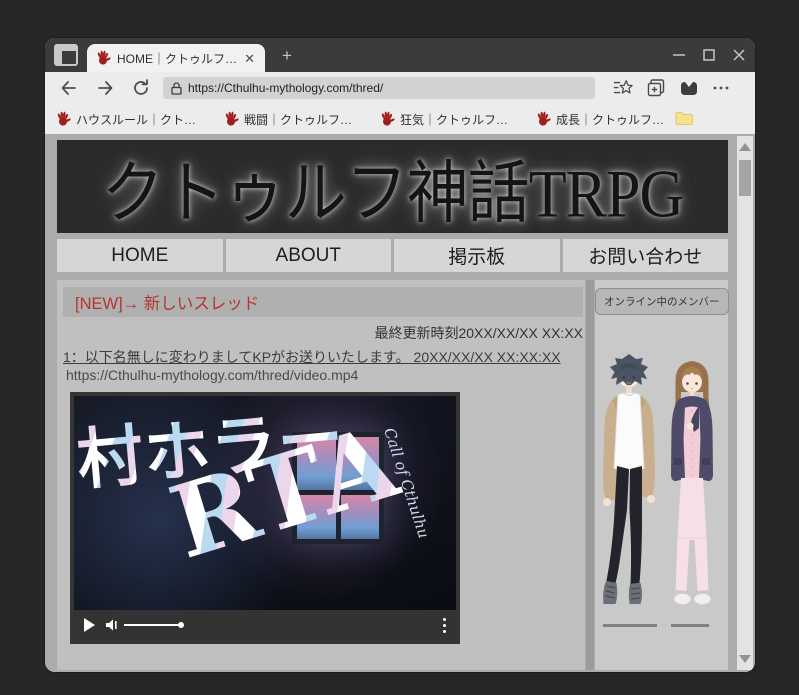 This screenshot has height=695, width=799. Describe the element at coordinates (477, 255) in the screenshot. I see `nav-board: 掲示板` at that location.